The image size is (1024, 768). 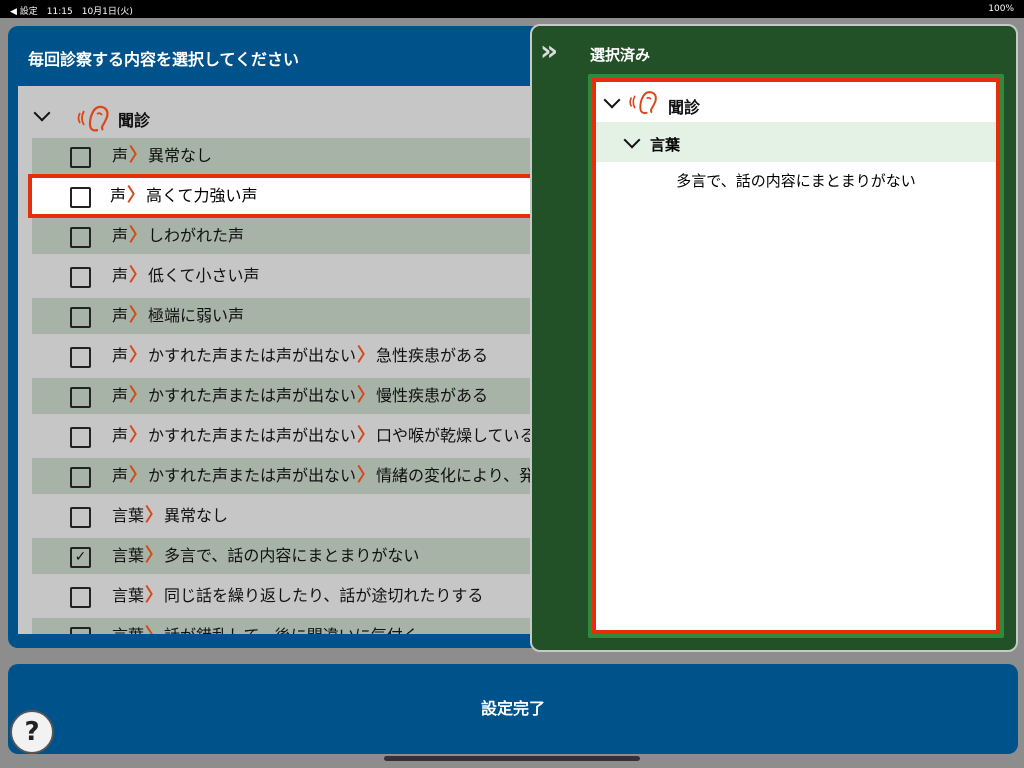 I want to click on row-segment: 低くて小さい声, so click(x=204, y=275).